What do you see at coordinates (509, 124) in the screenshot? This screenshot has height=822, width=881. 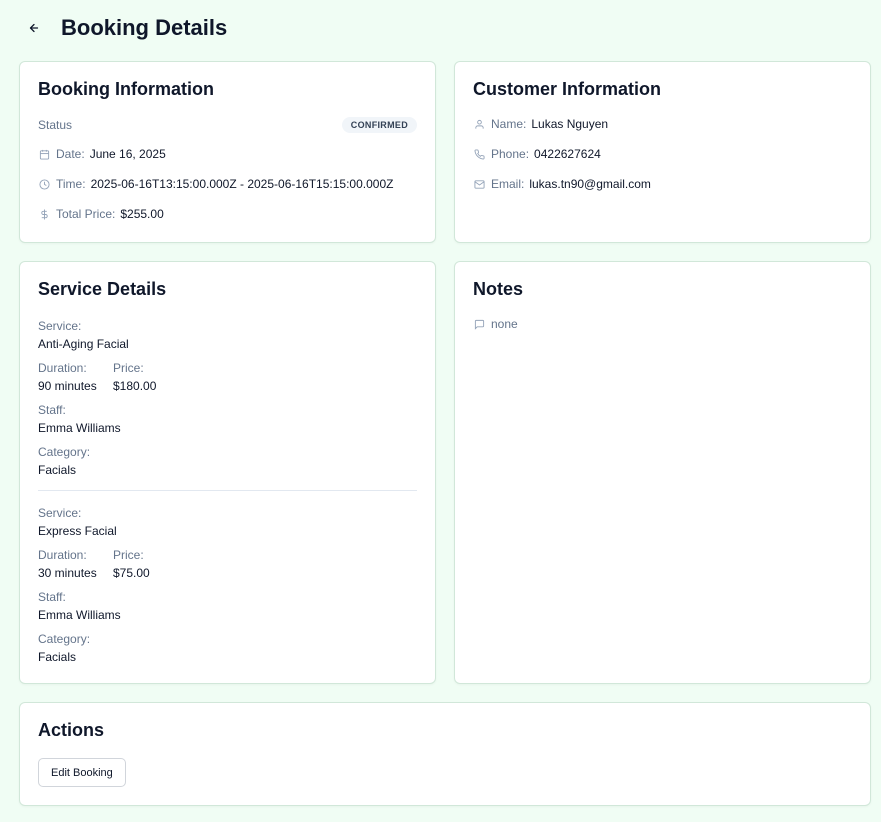 I see `customer-name-label: Name:` at bounding box center [509, 124].